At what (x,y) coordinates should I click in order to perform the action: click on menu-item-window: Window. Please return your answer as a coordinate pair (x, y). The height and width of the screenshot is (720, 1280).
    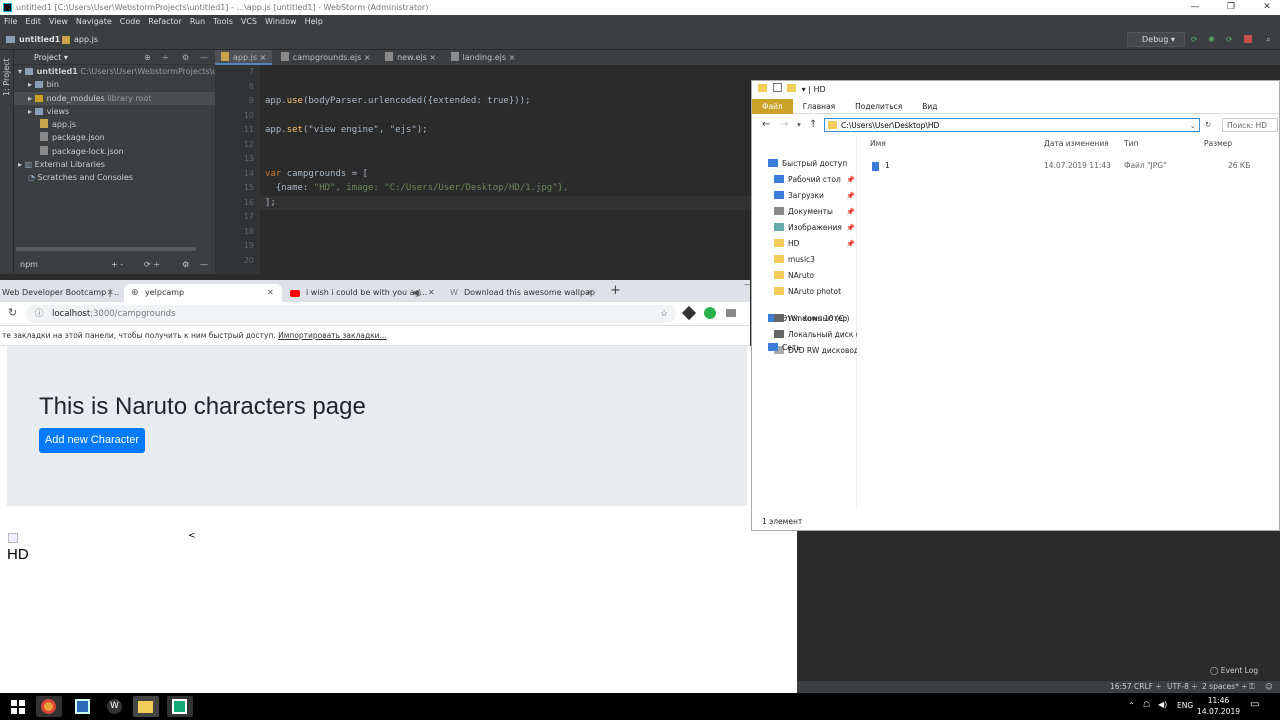
    Looking at the image, I should click on (281, 22).